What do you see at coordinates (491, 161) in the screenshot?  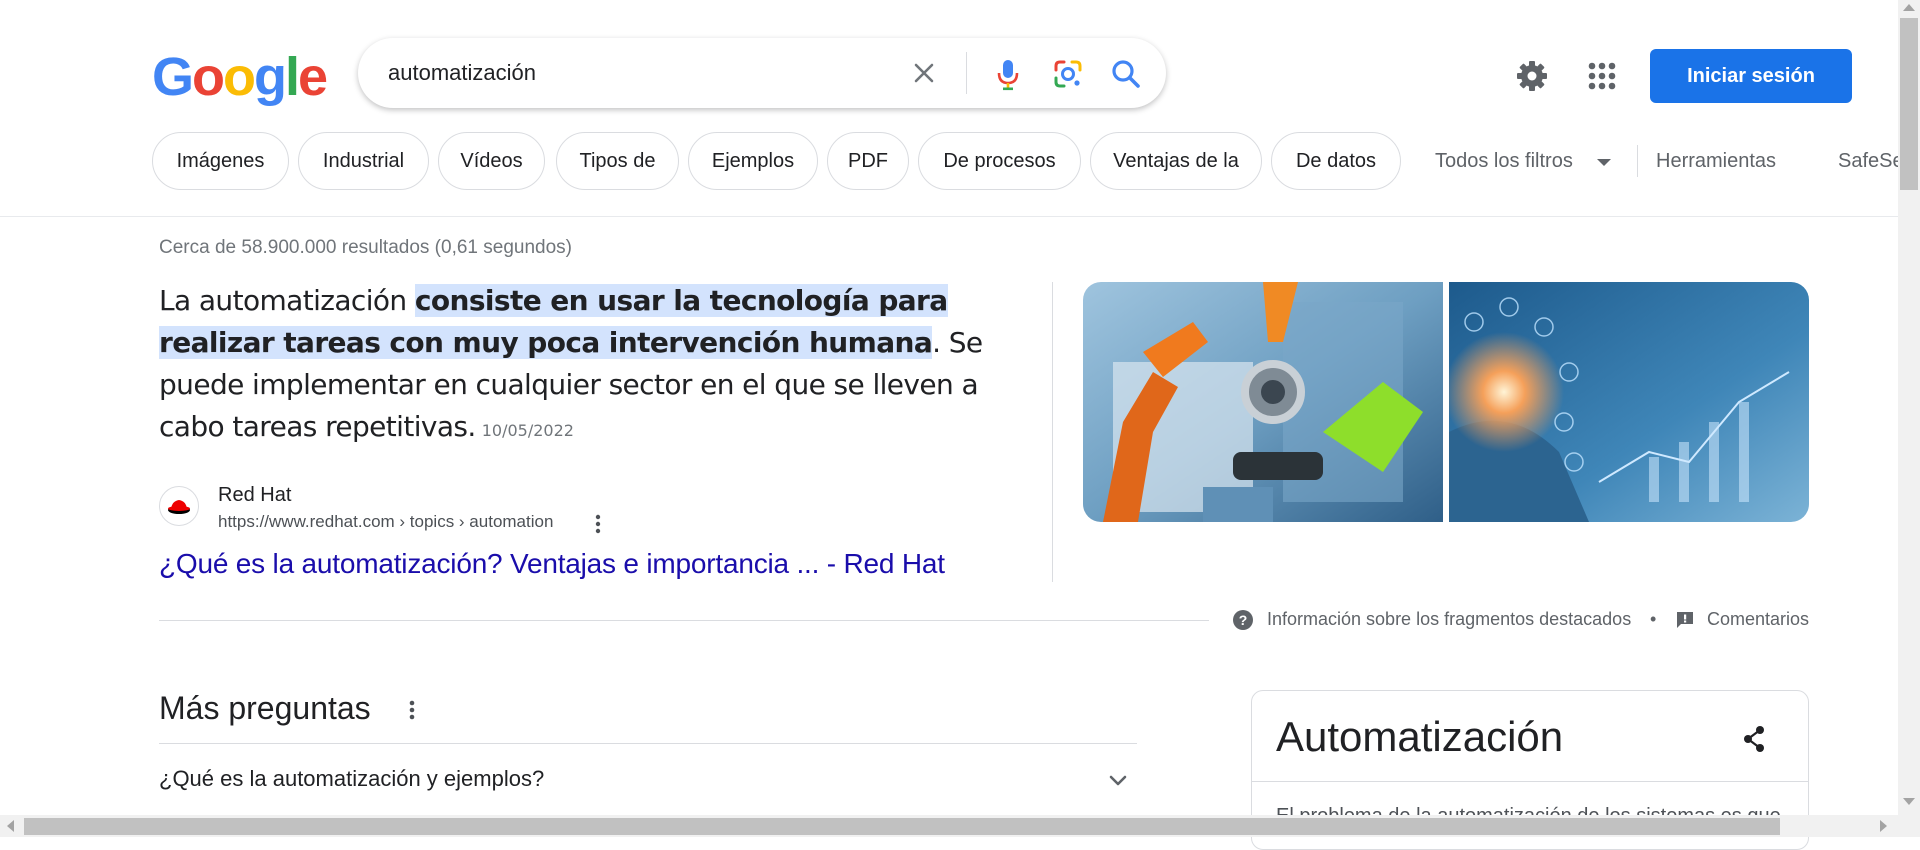 I see `filter-chip-videos: Vídeos` at bounding box center [491, 161].